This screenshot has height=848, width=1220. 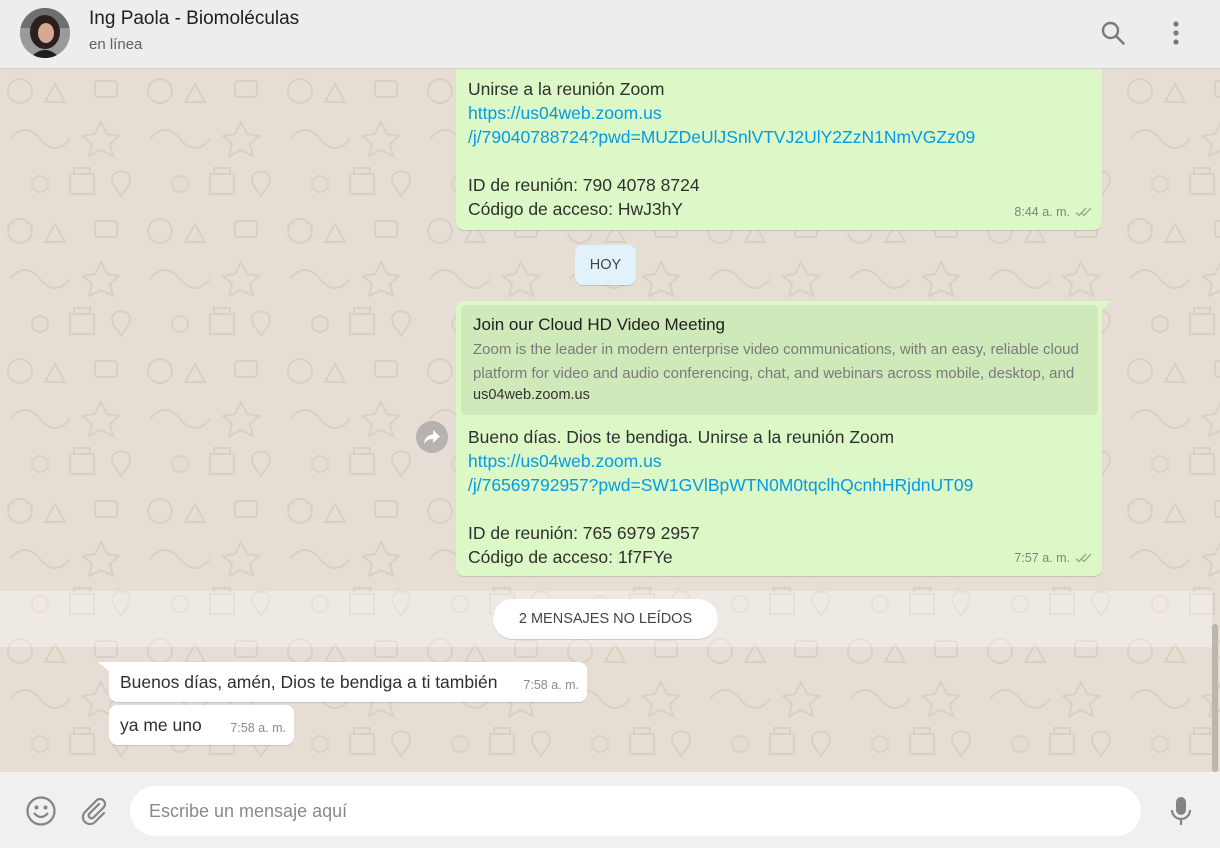 What do you see at coordinates (93, 811) in the screenshot?
I see `attach-icon` at bounding box center [93, 811].